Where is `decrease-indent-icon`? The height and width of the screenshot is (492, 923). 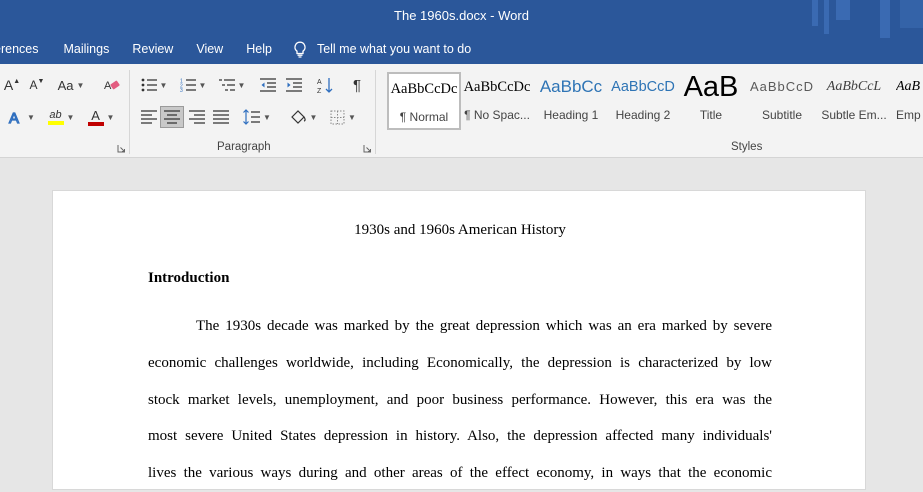
decrease-indent-icon is located at coordinates (268, 85).